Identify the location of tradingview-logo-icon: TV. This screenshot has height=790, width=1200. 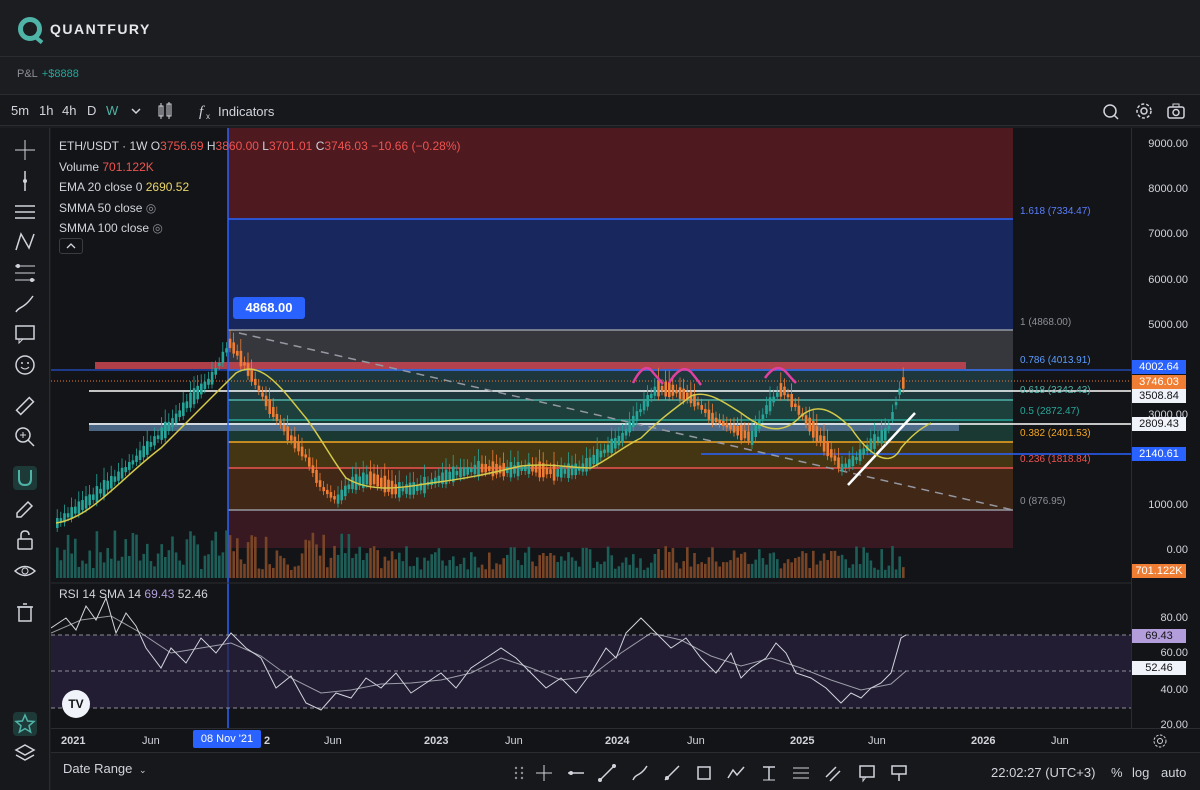
(76, 704).